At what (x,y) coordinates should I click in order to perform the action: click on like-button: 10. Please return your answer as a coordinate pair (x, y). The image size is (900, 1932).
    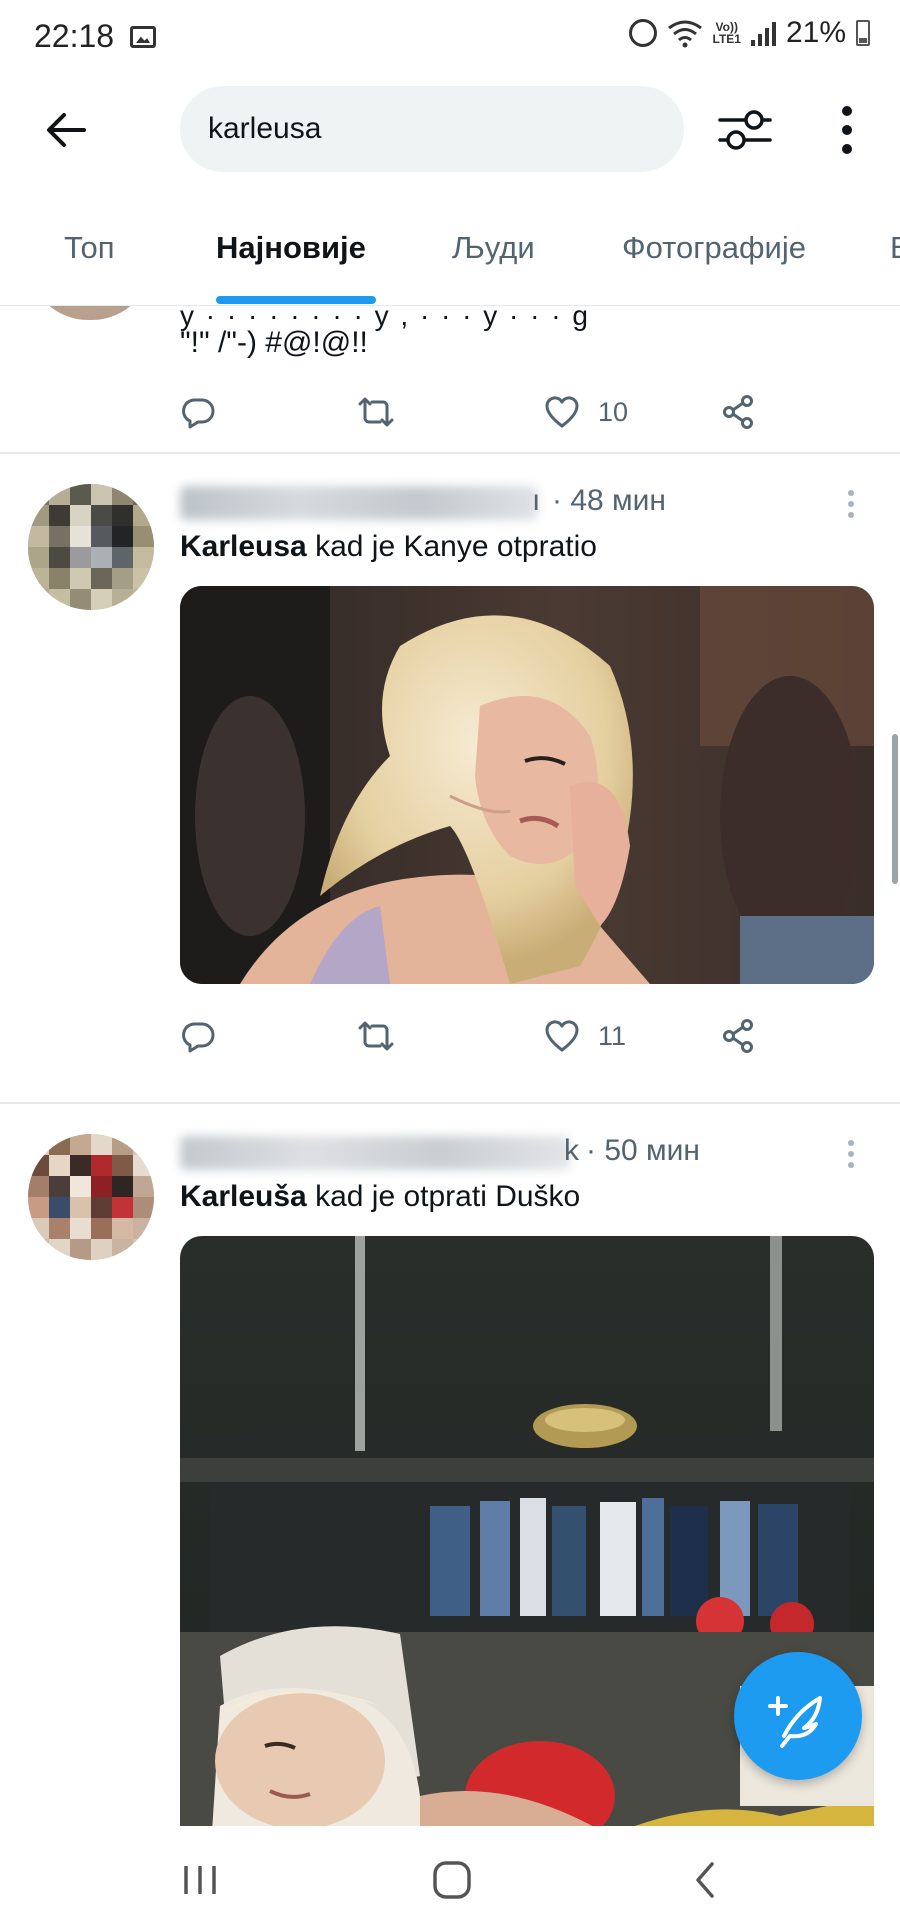
    Looking at the image, I should click on (586, 412).